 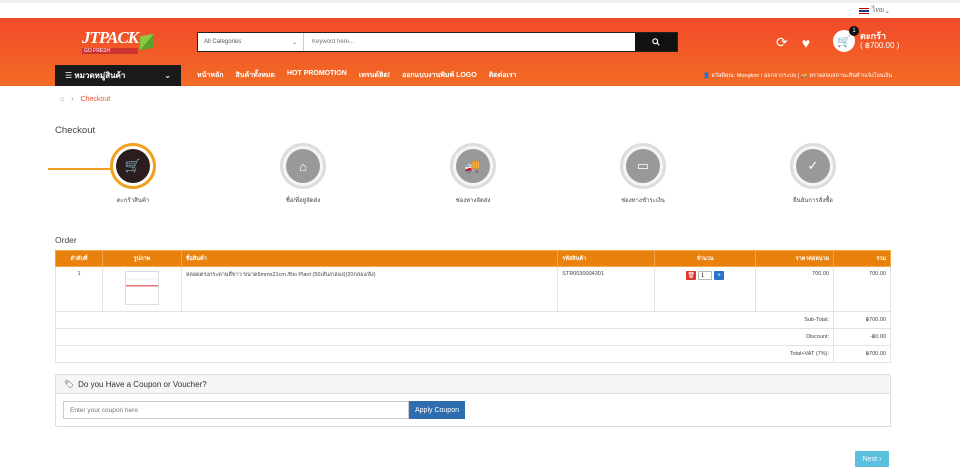 What do you see at coordinates (850, 76) in the screenshot?
I see `check-payment-link: ตรวจสอบสถานะสินค้า/แจ้งโอนเงิน` at bounding box center [850, 76].